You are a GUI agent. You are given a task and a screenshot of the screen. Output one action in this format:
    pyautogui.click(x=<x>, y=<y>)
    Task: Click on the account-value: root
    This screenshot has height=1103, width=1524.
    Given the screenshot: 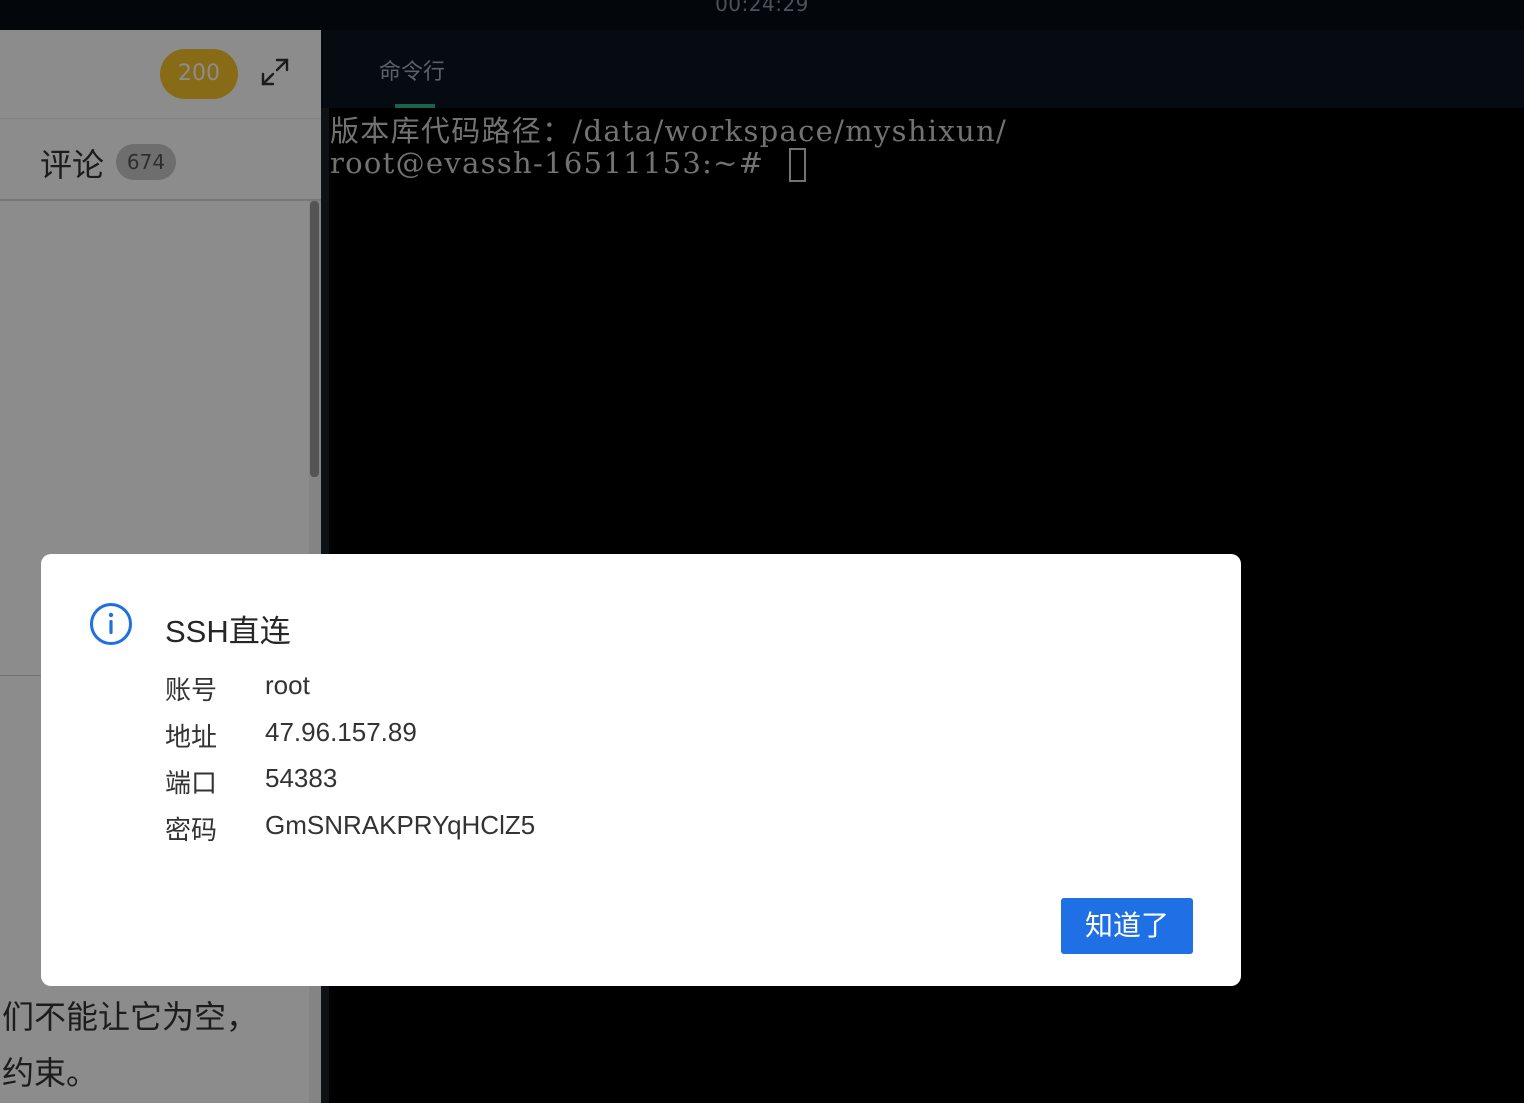 What is the action you would take?
    pyautogui.click(x=287, y=685)
    